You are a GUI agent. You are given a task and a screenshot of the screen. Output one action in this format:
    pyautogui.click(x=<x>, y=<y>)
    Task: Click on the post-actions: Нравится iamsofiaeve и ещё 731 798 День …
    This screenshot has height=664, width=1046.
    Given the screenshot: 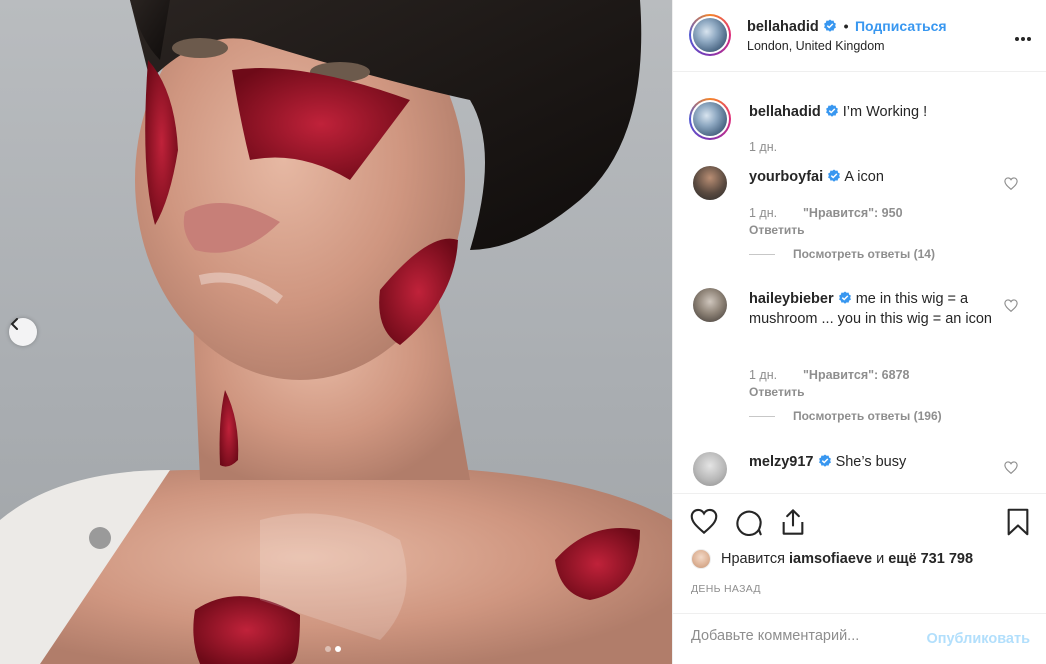 What is the action you would take?
    pyautogui.click(x=859, y=578)
    